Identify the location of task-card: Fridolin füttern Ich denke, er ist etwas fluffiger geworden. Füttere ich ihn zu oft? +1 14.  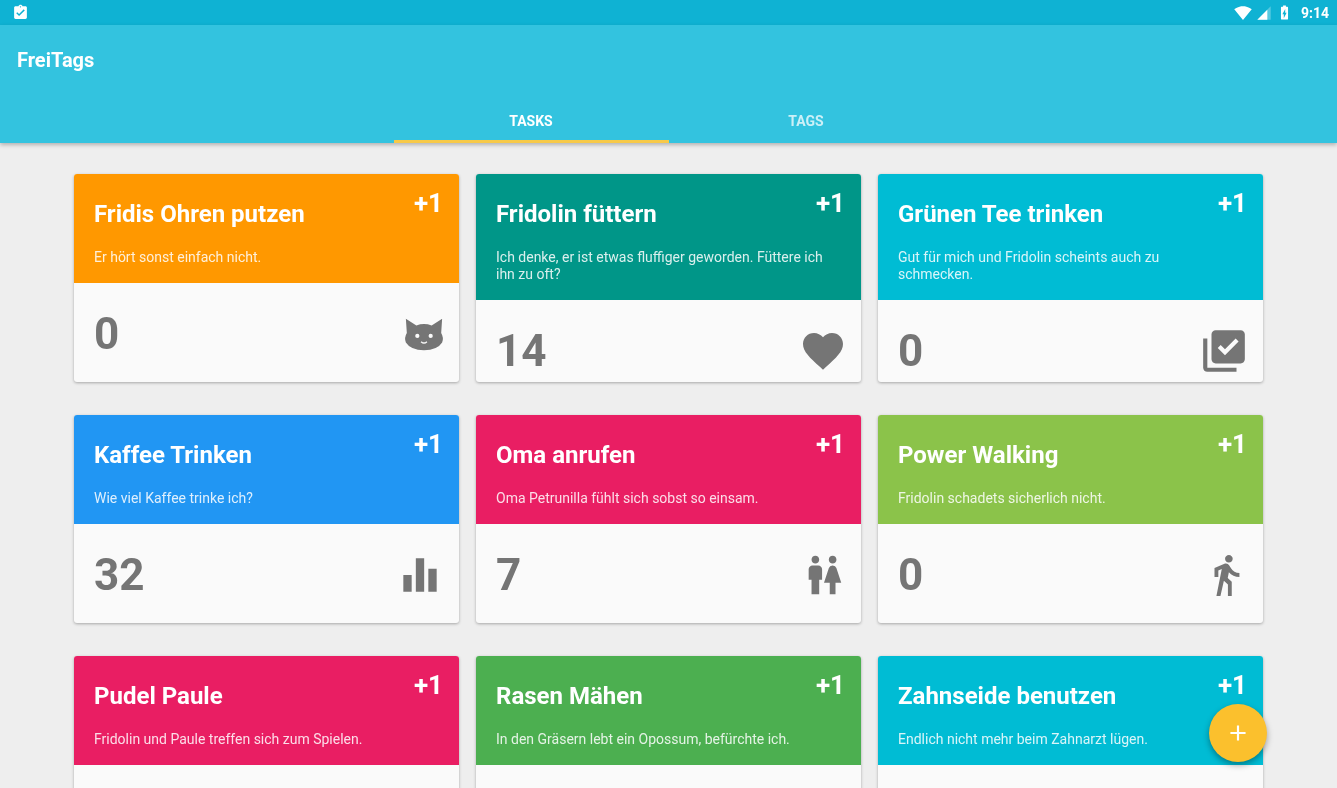
(668, 278).